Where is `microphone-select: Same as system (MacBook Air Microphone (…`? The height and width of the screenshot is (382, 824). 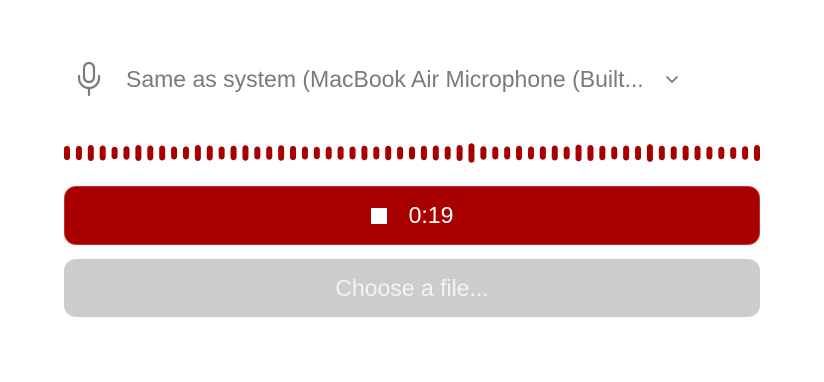 microphone-select: Same as system (MacBook Air Microphone (… is located at coordinates (414, 79).